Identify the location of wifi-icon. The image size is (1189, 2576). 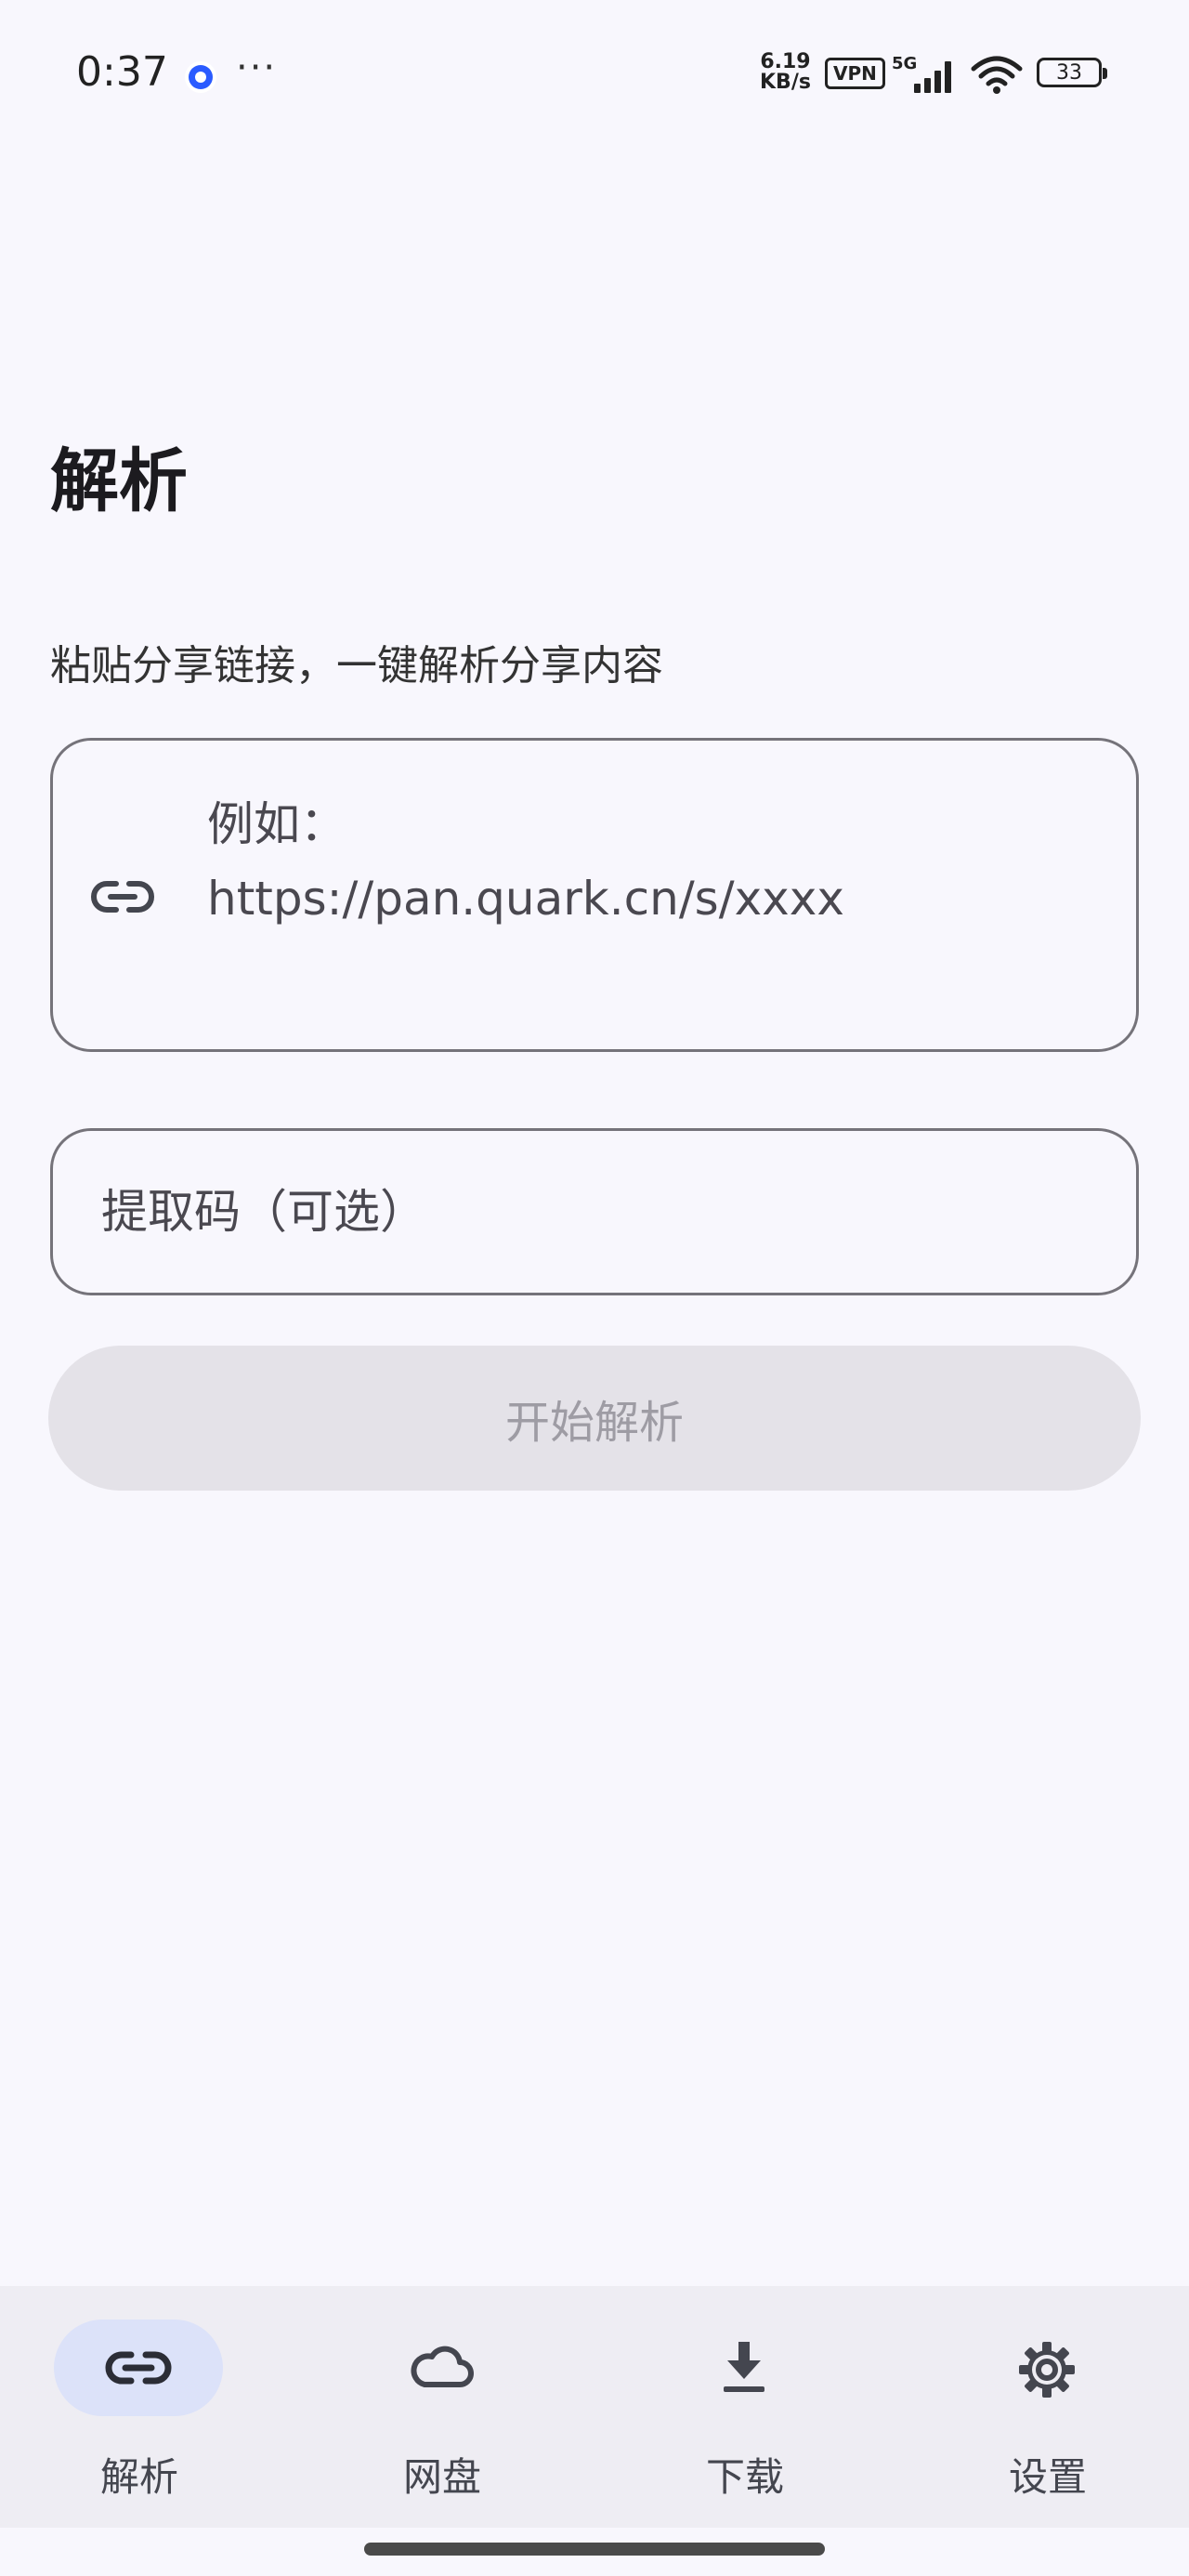
(997, 75).